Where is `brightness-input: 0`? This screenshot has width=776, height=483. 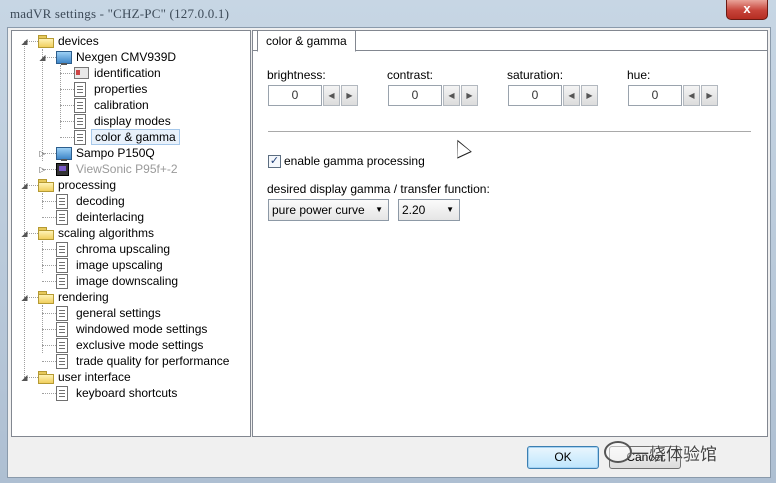
brightness-input: 0 is located at coordinates (295, 95).